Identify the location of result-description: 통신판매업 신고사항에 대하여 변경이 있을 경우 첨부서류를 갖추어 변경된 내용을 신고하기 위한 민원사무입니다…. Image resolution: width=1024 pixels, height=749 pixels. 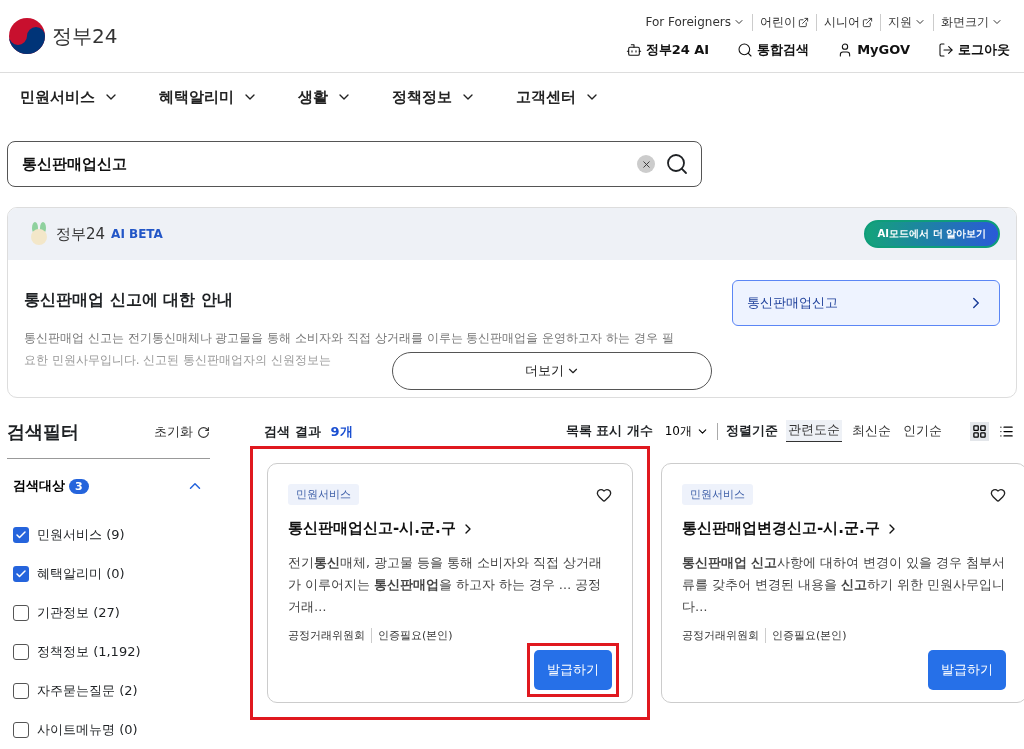
(844, 585).